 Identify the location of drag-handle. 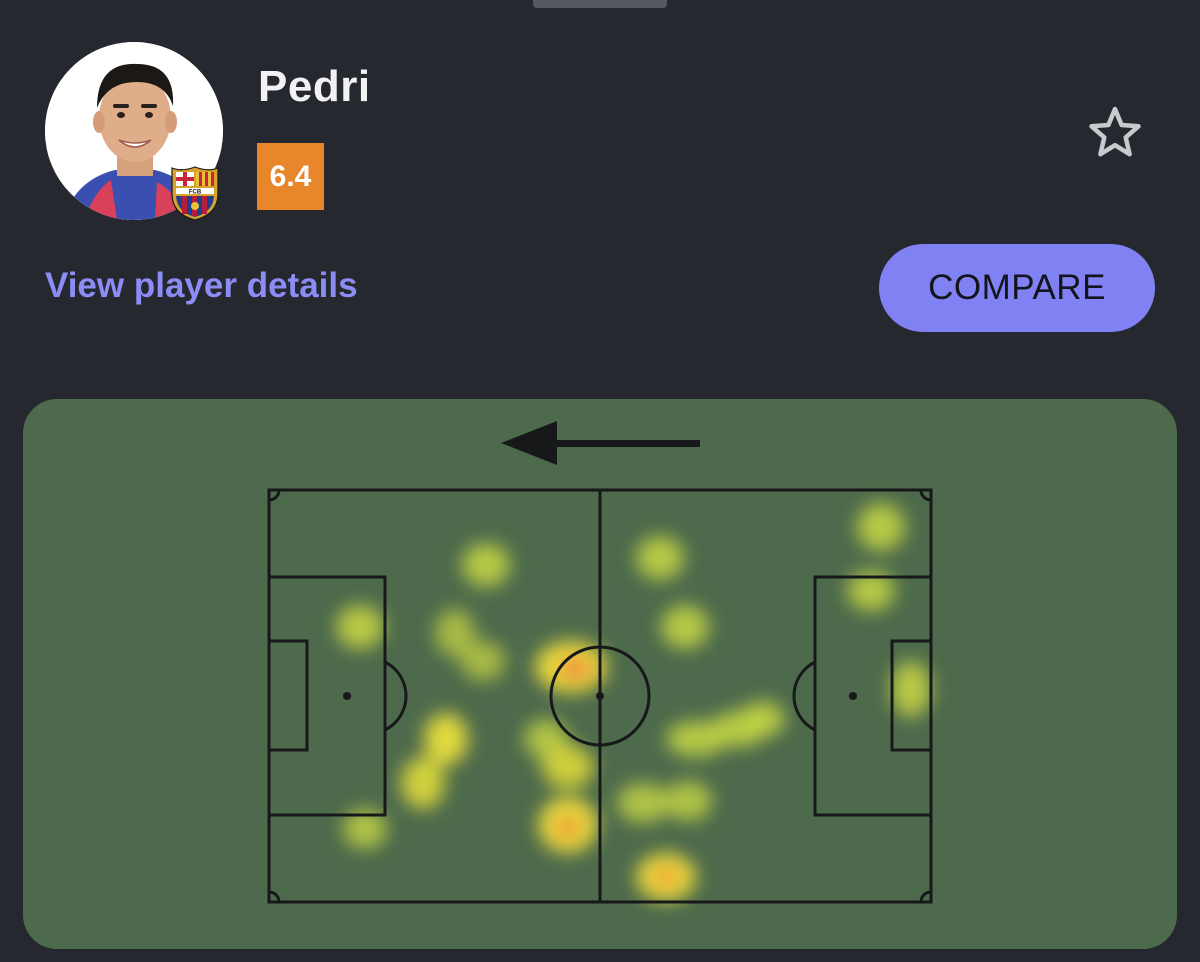
(600, 4).